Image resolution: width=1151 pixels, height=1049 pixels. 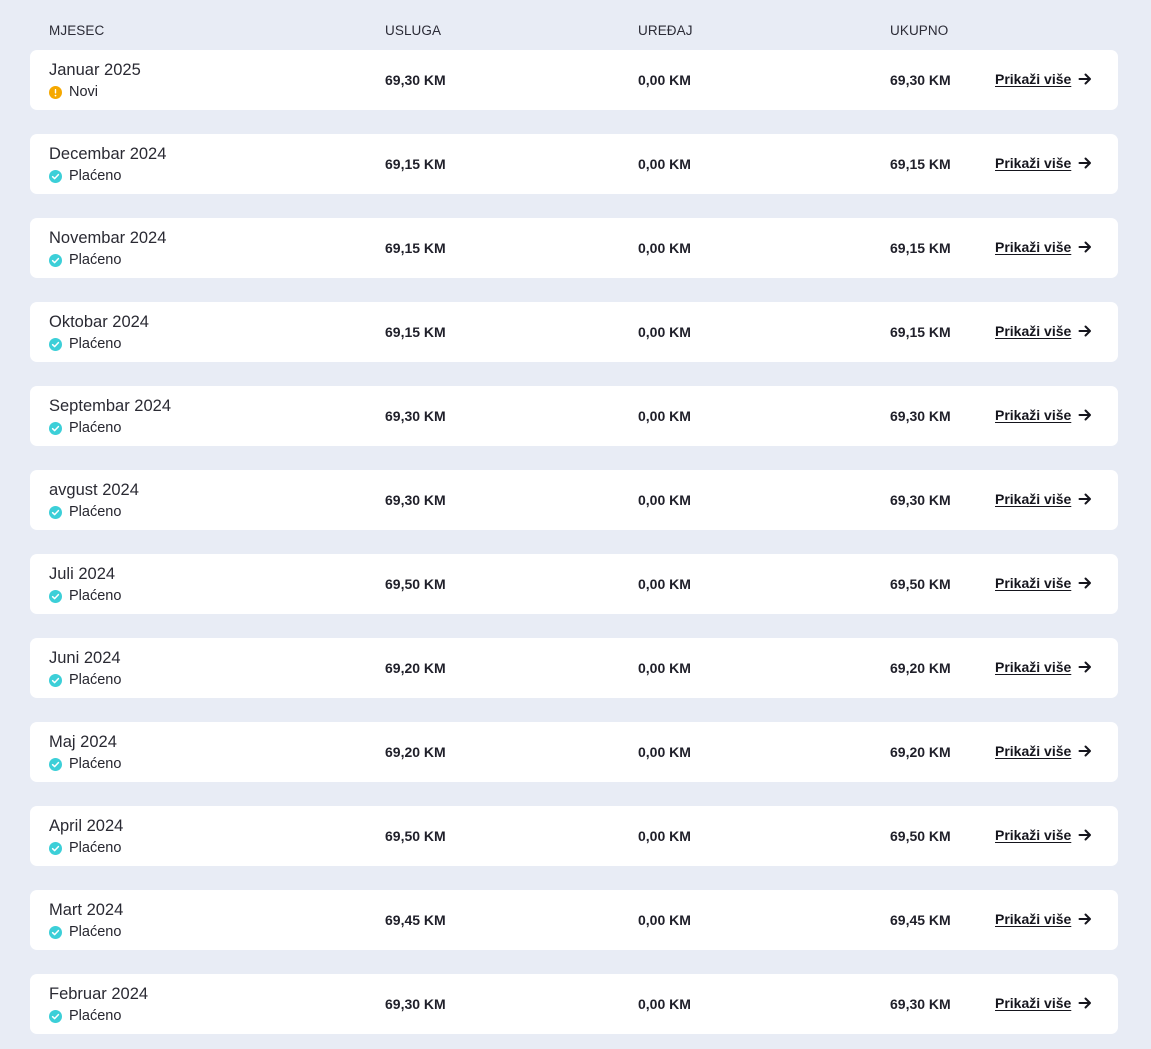 What do you see at coordinates (77, 30) in the screenshot?
I see `header-month: MJESEC` at bounding box center [77, 30].